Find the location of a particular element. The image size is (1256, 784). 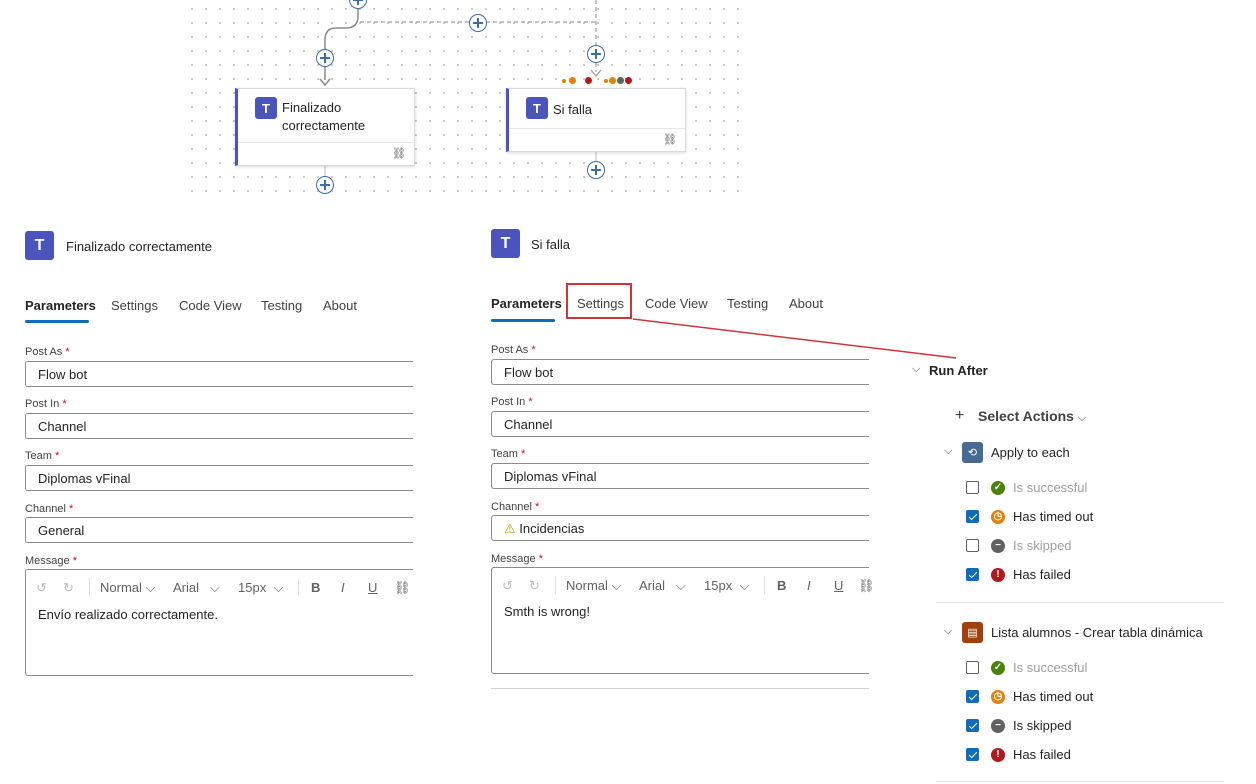

add-step-after-si-falla-button is located at coordinates (596, 170).